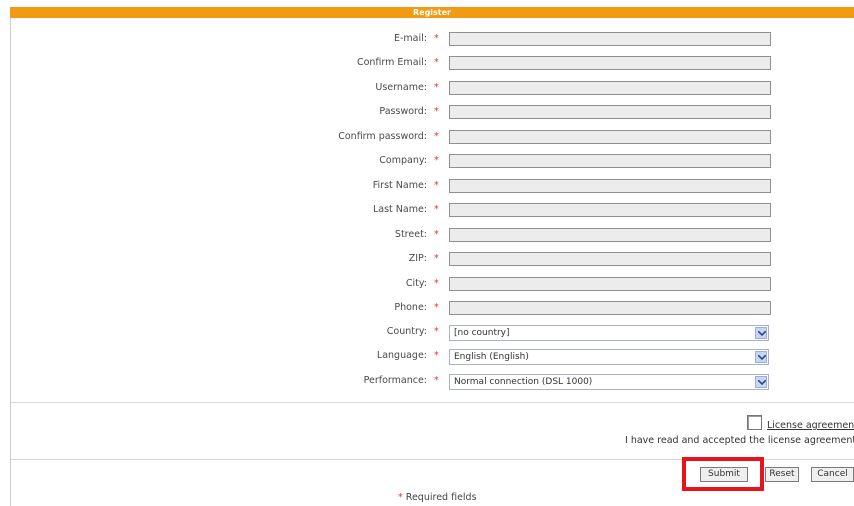 This screenshot has width=854, height=506. I want to click on confirm-email-field, so click(610, 63).